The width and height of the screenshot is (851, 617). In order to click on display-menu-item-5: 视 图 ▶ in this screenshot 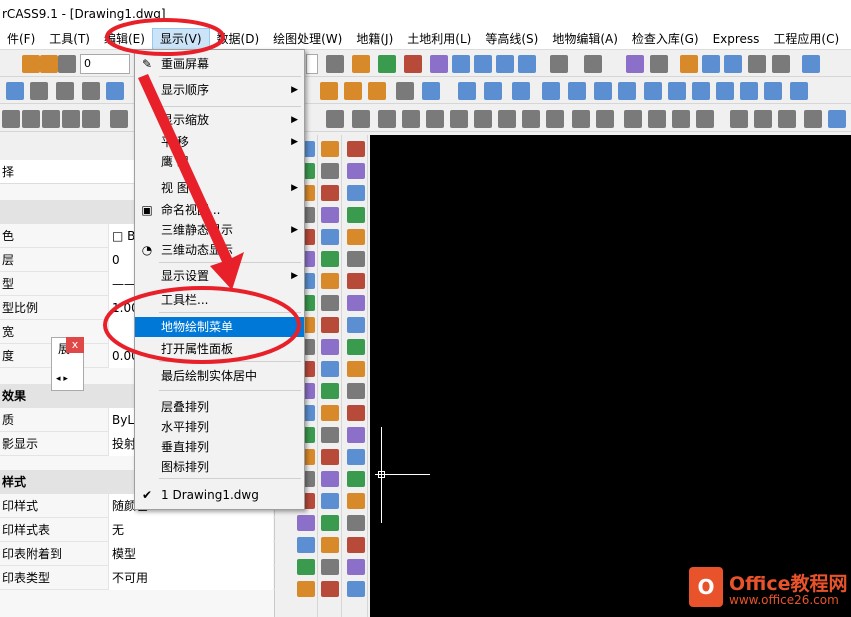, I will do `click(219, 188)`.